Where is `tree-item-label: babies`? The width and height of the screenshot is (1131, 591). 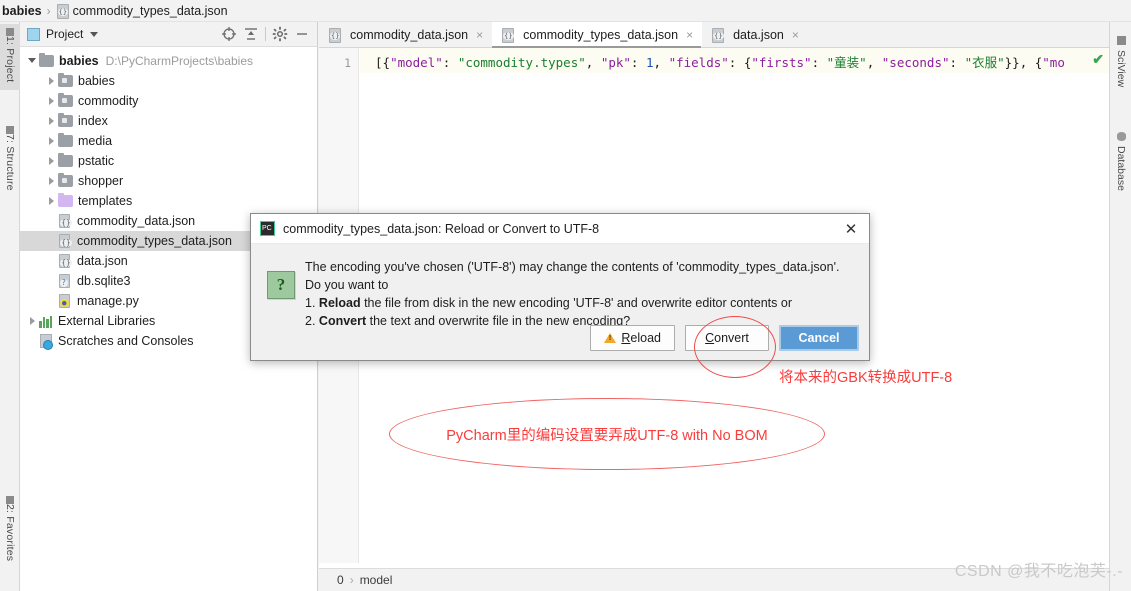 tree-item-label: babies is located at coordinates (79, 61).